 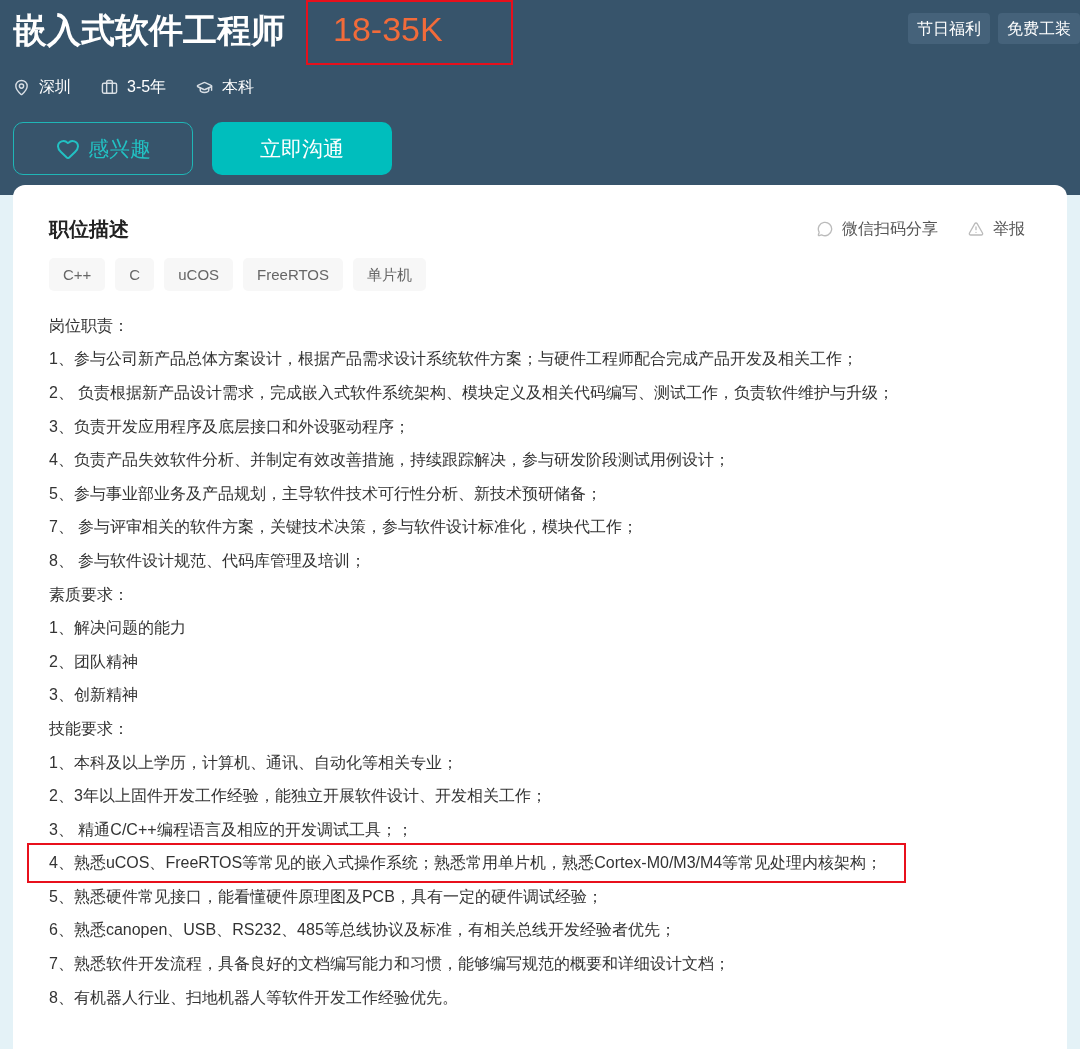 I want to click on skill-tag: FreeRTOS, so click(x=293, y=274).